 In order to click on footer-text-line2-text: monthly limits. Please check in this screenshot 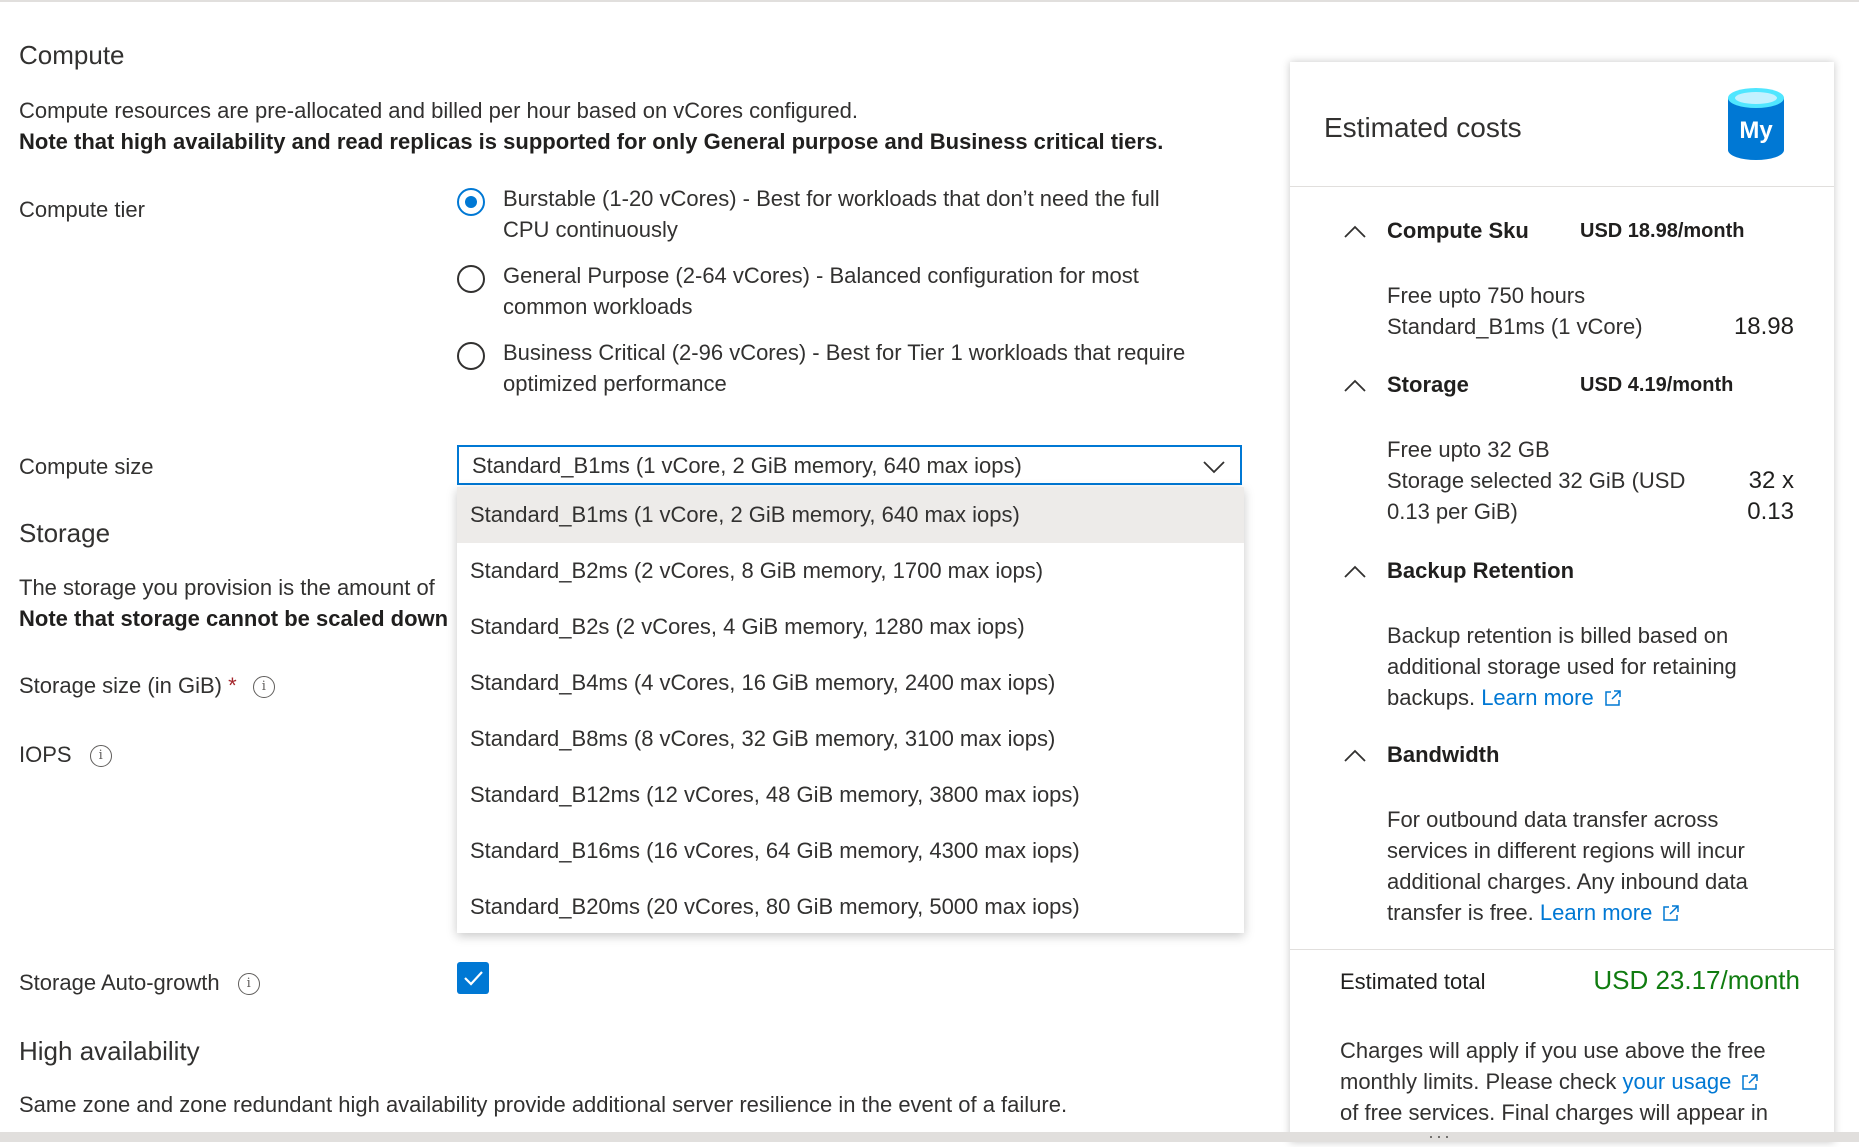, I will do `click(1478, 1081)`.